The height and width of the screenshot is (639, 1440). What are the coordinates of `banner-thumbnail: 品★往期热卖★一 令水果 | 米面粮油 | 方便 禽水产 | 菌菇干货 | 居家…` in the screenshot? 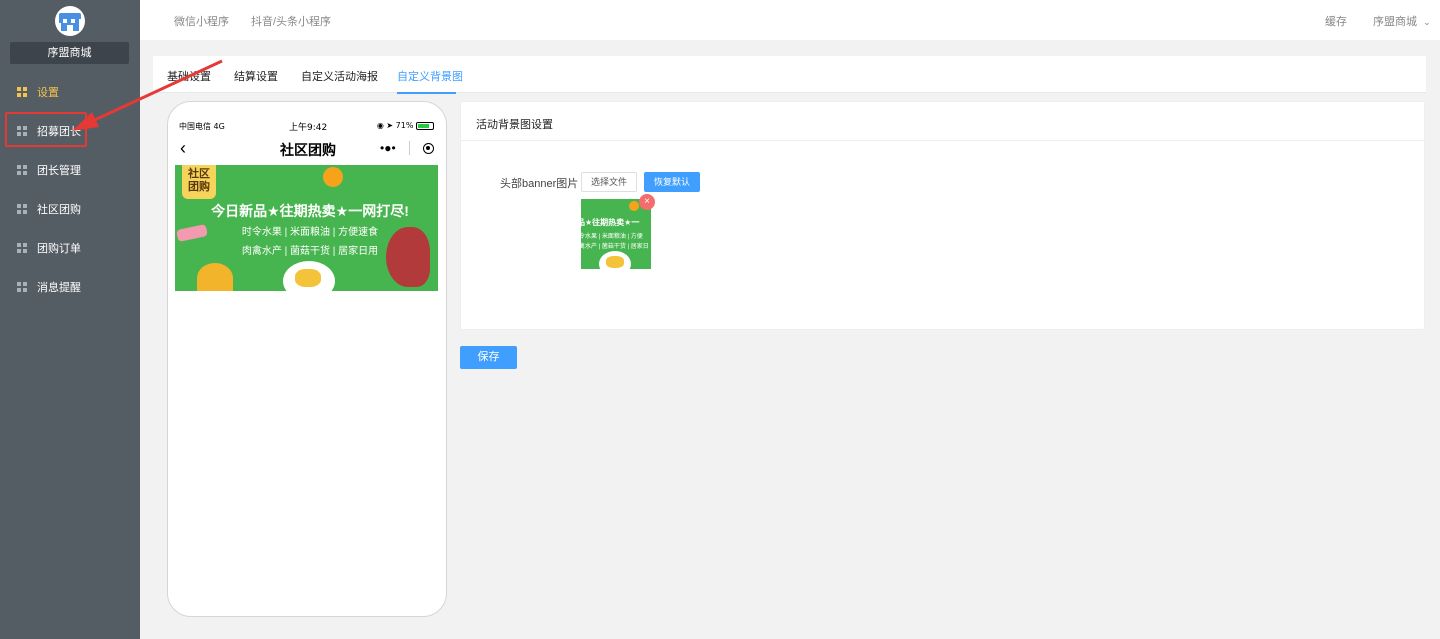 It's located at (616, 234).